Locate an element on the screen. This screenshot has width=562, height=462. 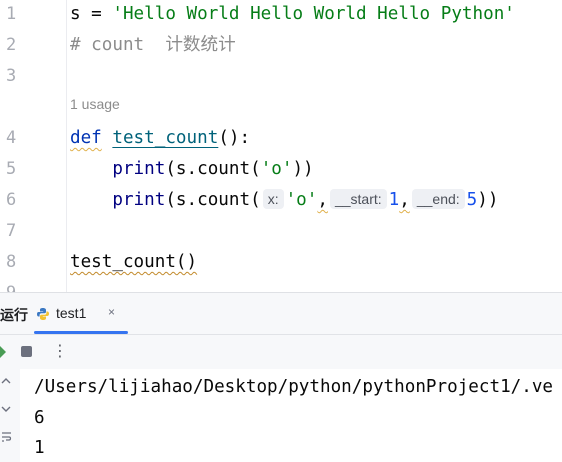
line-number: 8 is located at coordinates (11, 262).